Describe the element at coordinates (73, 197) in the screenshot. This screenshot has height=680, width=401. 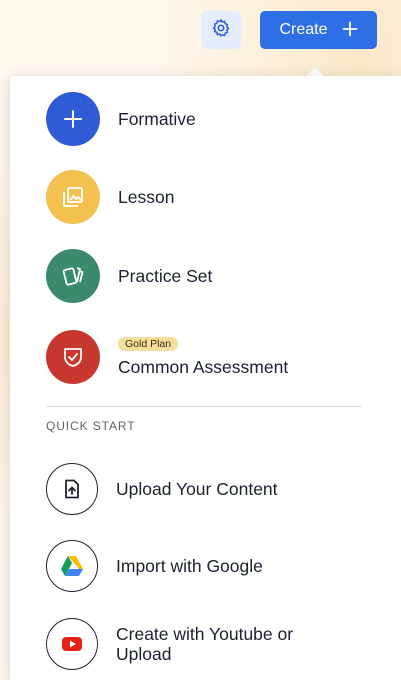
I see `image-stack-icon` at that location.